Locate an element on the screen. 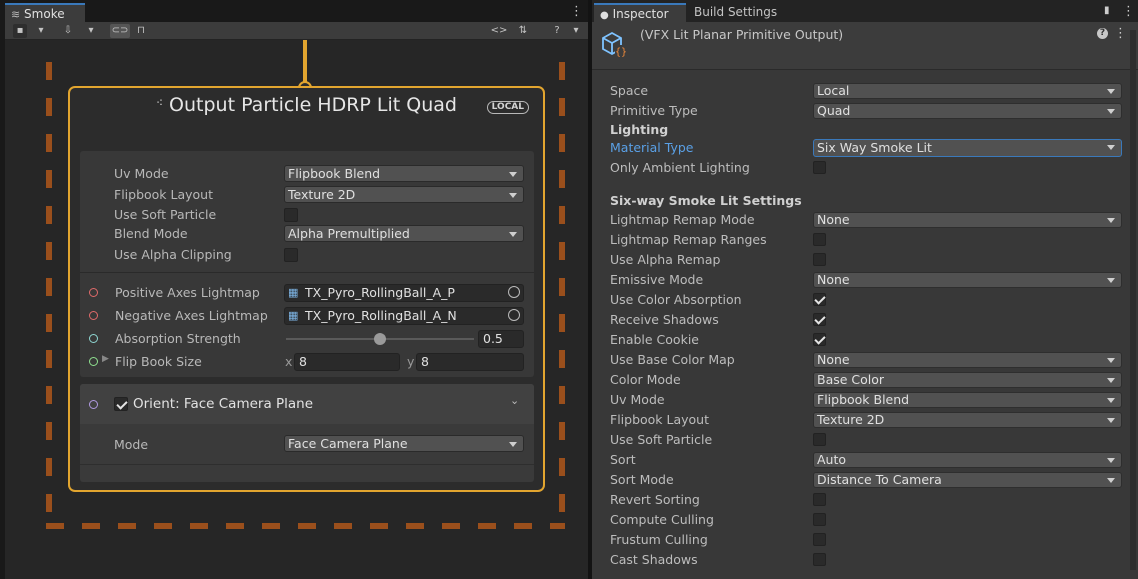  material-type-dropdown: Six Way Smoke Lit is located at coordinates (967, 148).